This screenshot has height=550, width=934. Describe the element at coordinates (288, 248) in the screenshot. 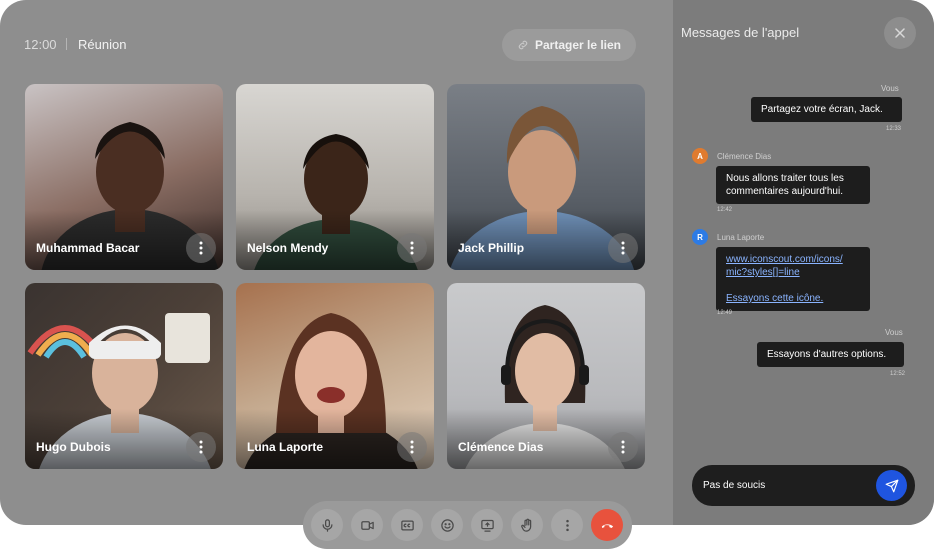

I see `participant-name: Nelson Mendy` at that location.